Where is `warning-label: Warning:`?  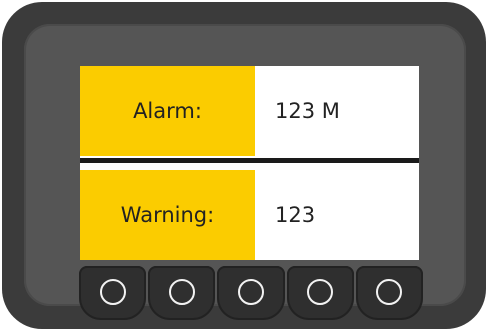 warning-label: Warning: is located at coordinates (167, 215).